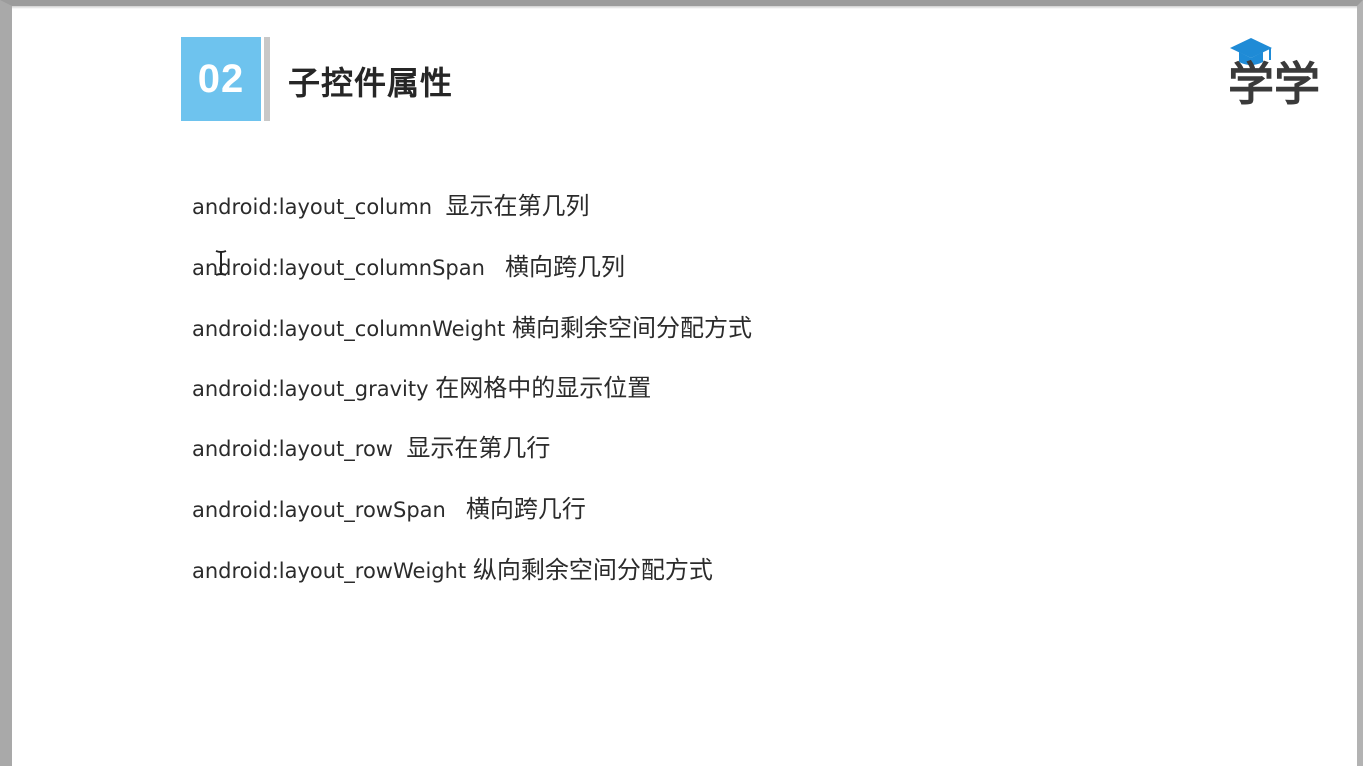  What do you see at coordinates (338, 268) in the screenshot?
I see `property-key: android:layout_columnSpan` at bounding box center [338, 268].